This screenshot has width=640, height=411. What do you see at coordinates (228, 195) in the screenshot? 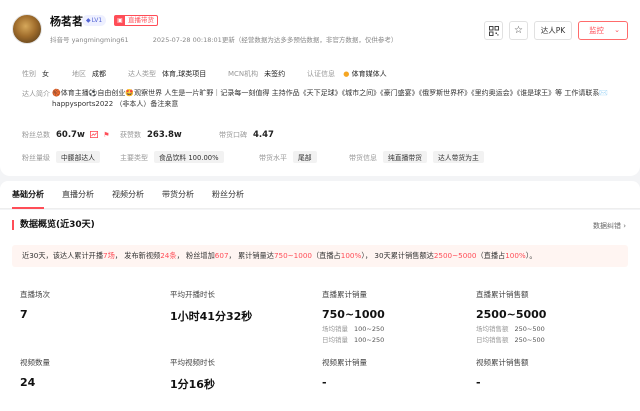
I see `tab-fans-analysis: 粉丝分析` at bounding box center [228, 195].